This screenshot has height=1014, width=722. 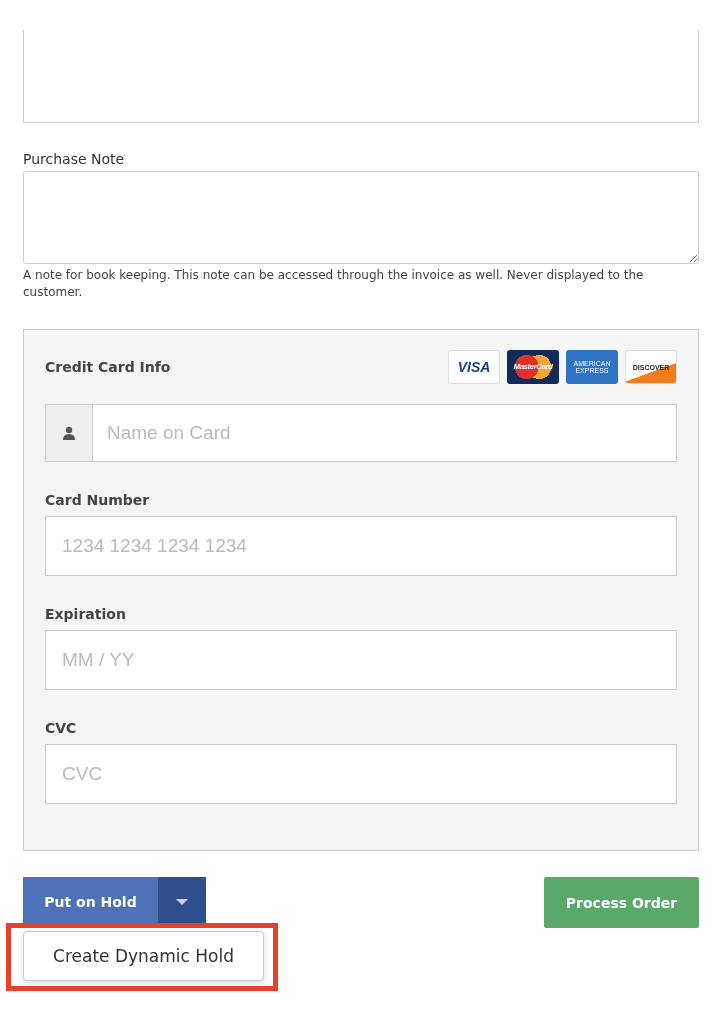 What do you see at coordinates (108, 367) in the screenshot?
I see `panel-title: Credit Card Info` at bounding box center [108, 367].